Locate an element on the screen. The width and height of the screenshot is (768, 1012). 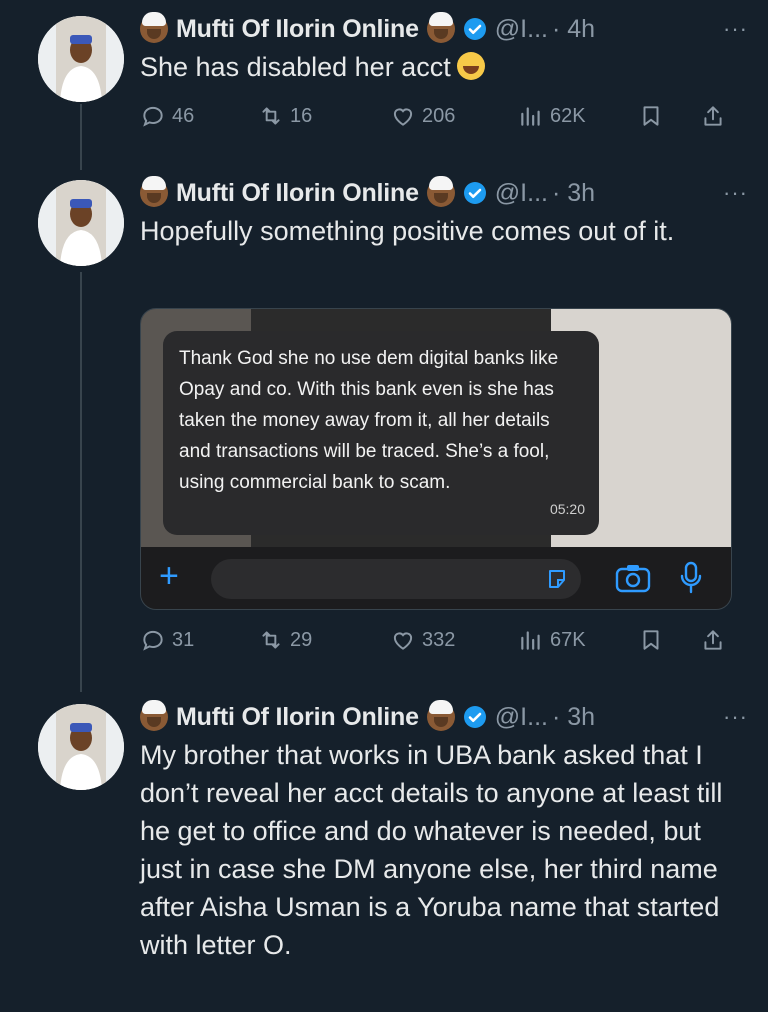
views-count: 67K is located at coordinates (568, 639).